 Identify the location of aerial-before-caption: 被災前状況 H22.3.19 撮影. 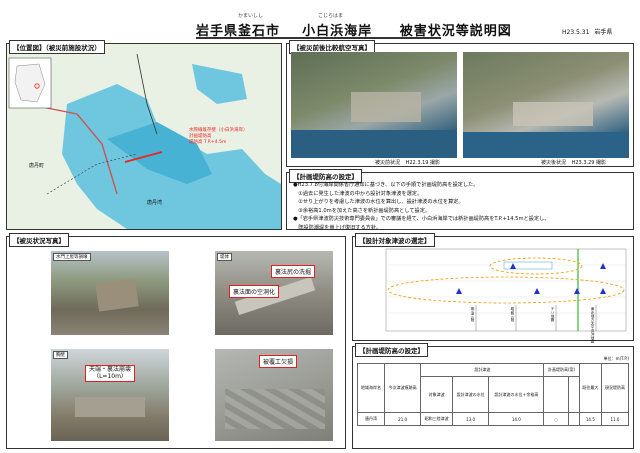
(407, 162).